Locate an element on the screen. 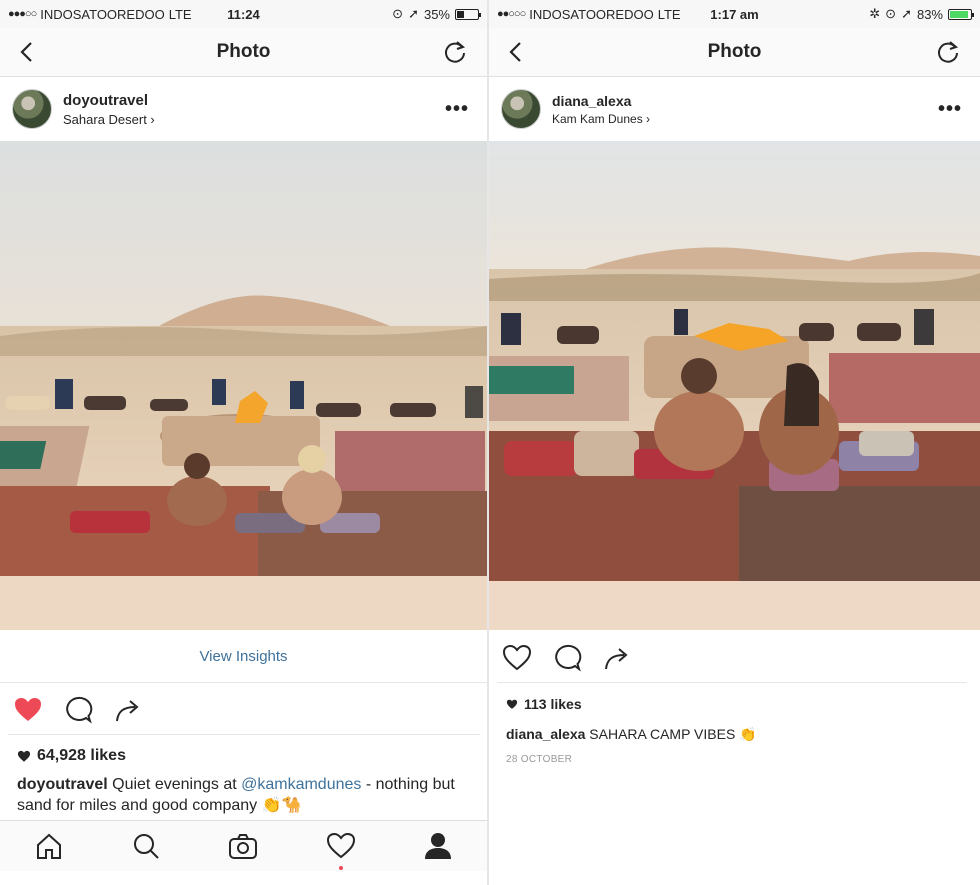 This screenshot has width=980, height=885. likes-count: 64,928 likes is located at coordinates (71, 756).